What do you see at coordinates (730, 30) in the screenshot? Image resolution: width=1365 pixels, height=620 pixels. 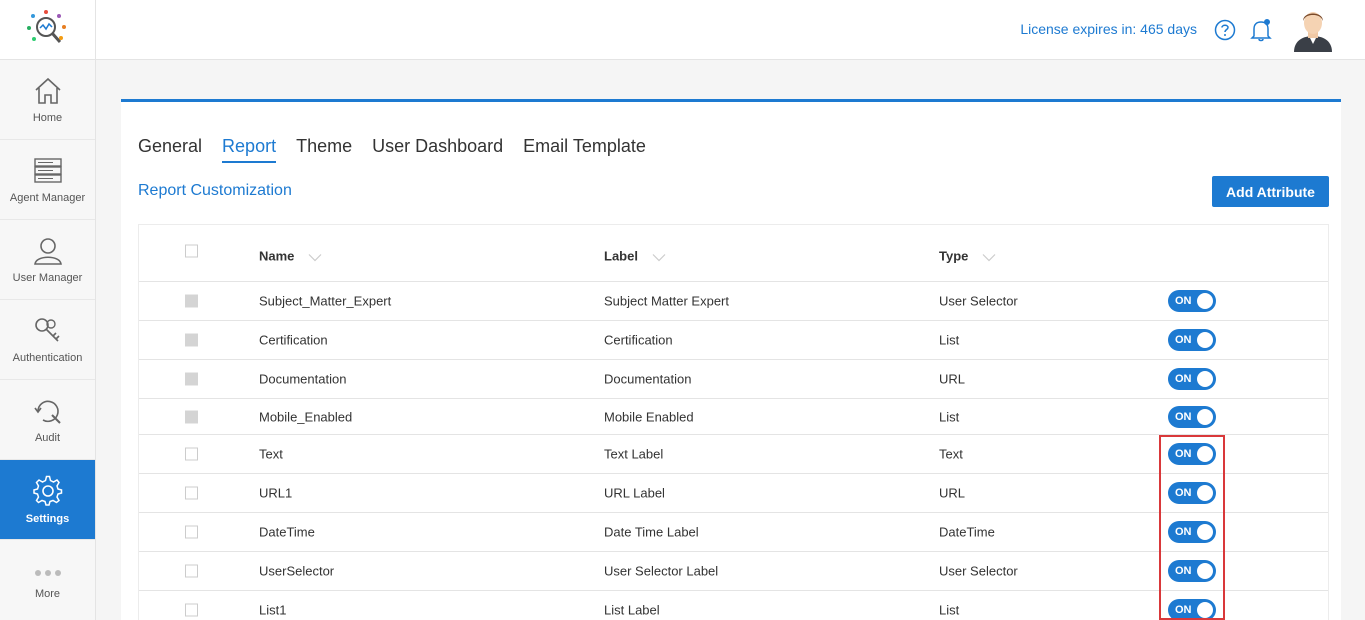 I see `top-header: License expires in: 465 days` at bounding box center [730, 30].